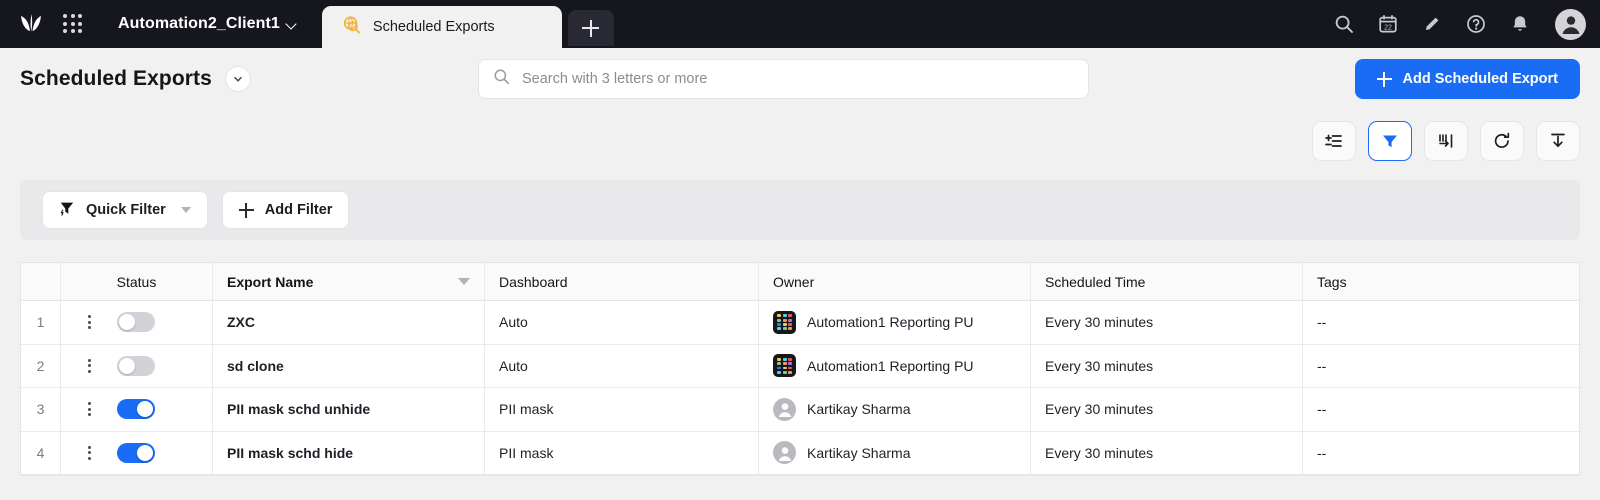 Image resolution: width=1600 pixels, height=500 pixels. I want to click on add-scheduled-export-button: Add Scheduled Export, so click(1467, 79).